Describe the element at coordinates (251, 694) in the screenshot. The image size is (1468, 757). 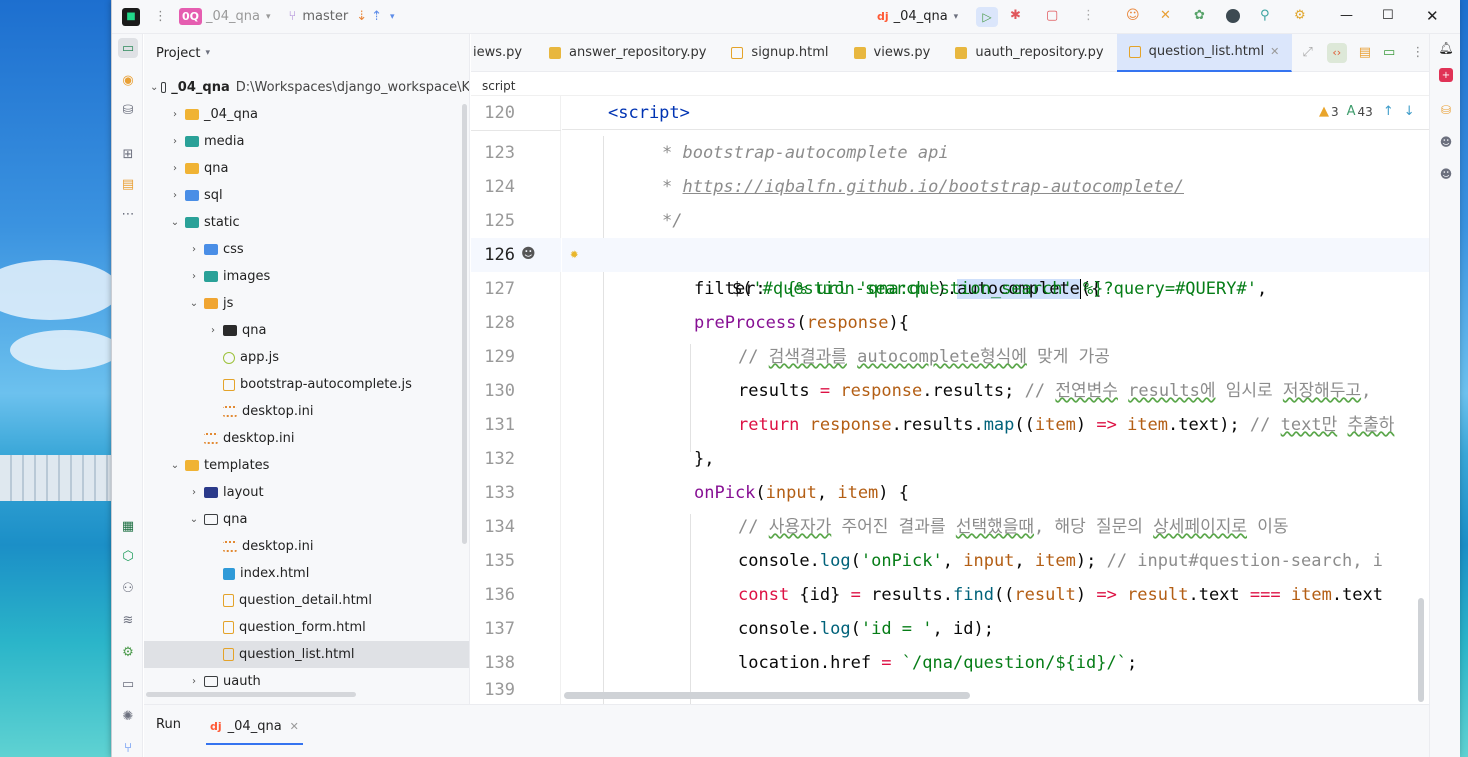
I see `project-hscrollbar` at that location.